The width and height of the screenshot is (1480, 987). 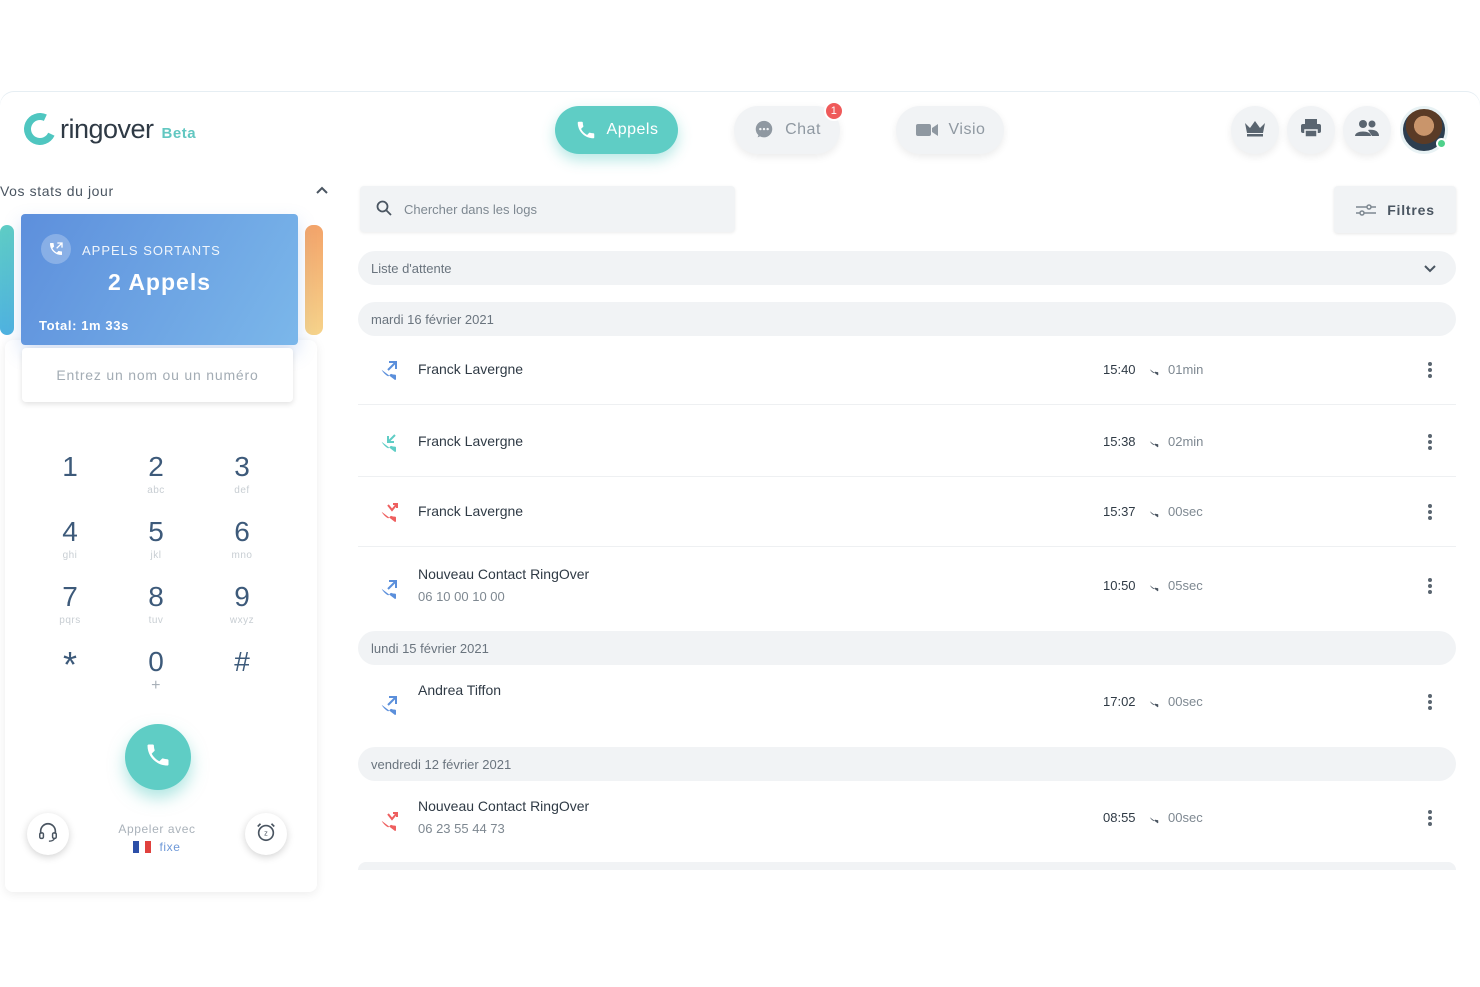 What do you see at coordinates (156, 847) in the screenshot?
I see `call-with-line: fixe` at bounding box center [156, 847].